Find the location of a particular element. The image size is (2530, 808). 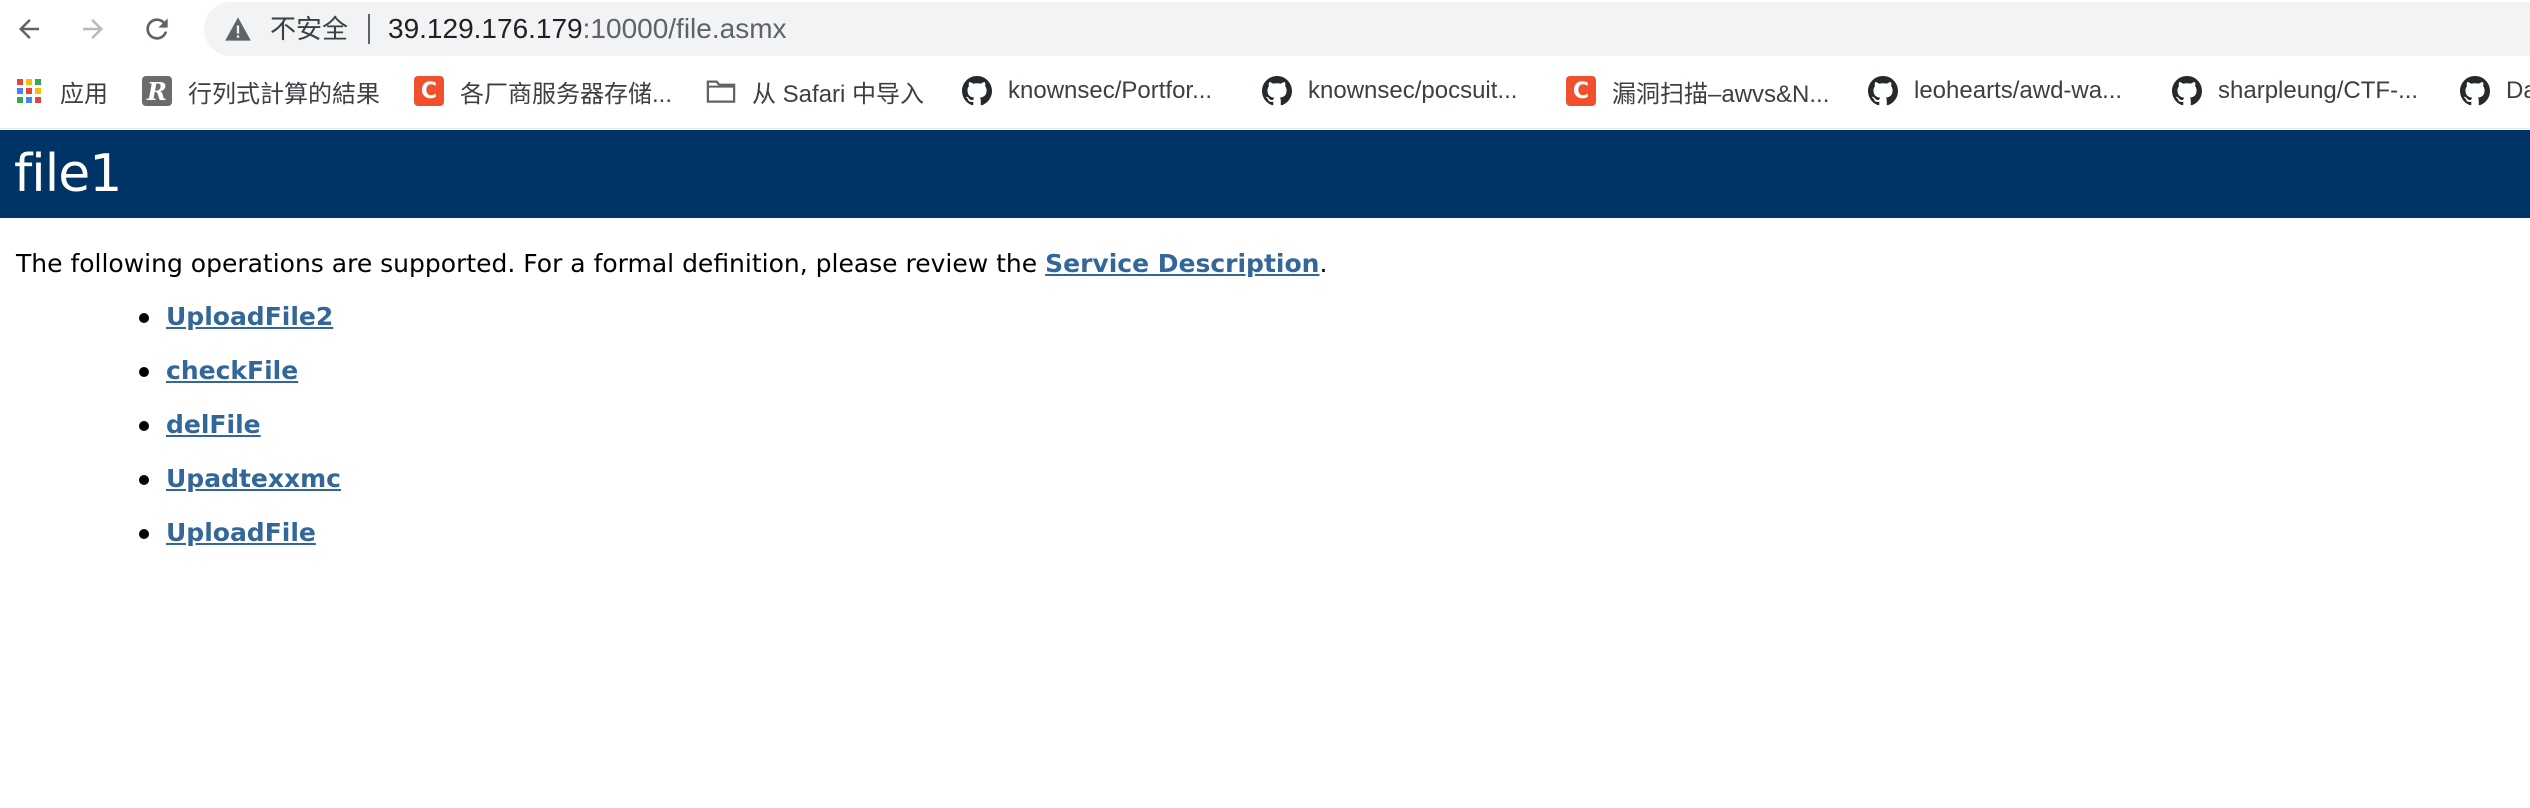

operation-link-uploadfile2: UploadFile2 is located at coordinates (249, 317).